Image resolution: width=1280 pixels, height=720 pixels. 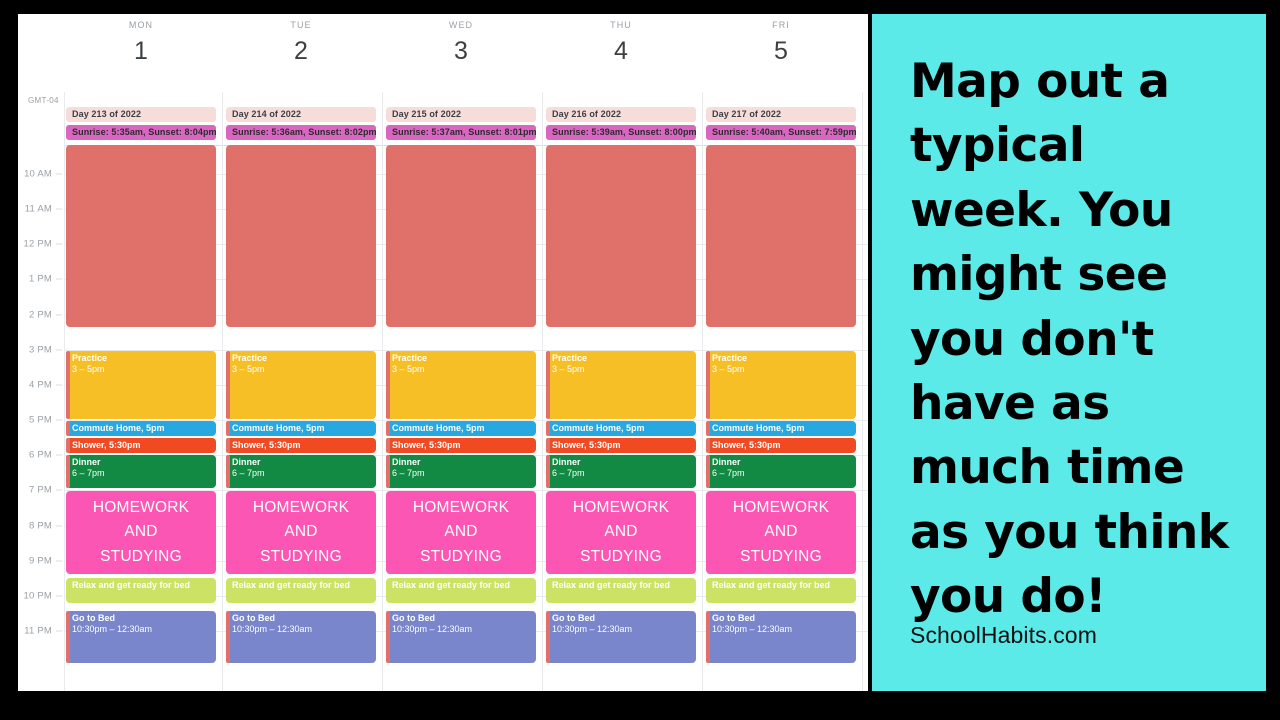 I want to click on event-time: 6 – 7pm, so click(x=568, y=472).